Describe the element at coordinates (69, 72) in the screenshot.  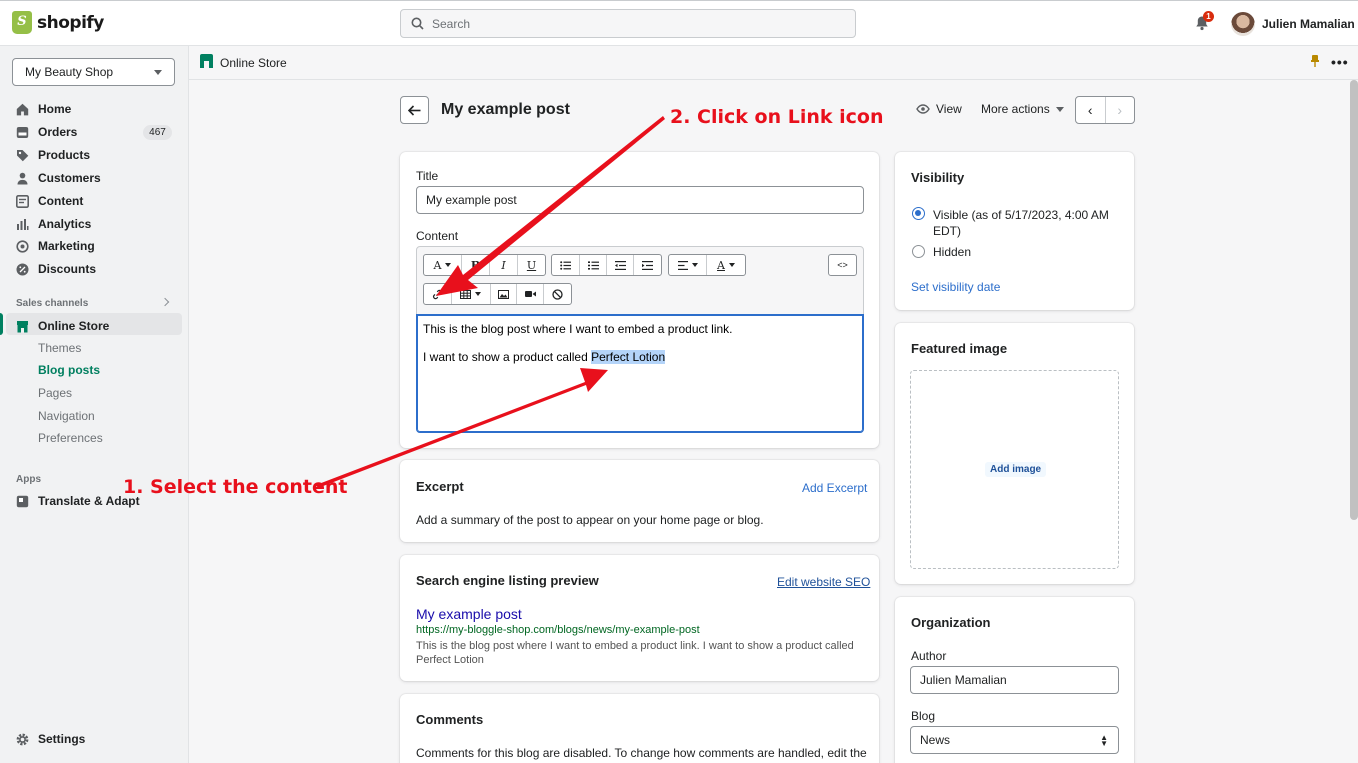
I see `store-name: My Beauty Shop` at that location.